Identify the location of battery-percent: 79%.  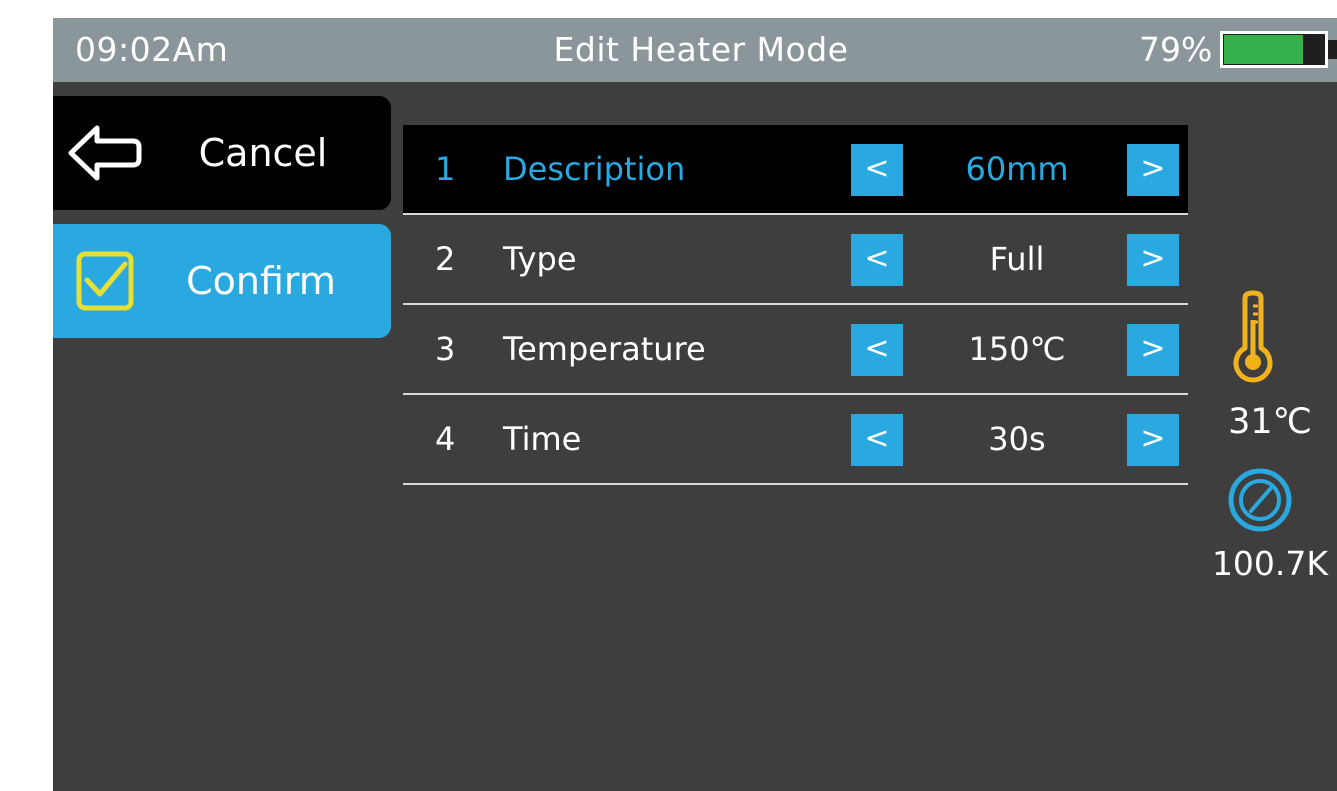
(1176, 49).